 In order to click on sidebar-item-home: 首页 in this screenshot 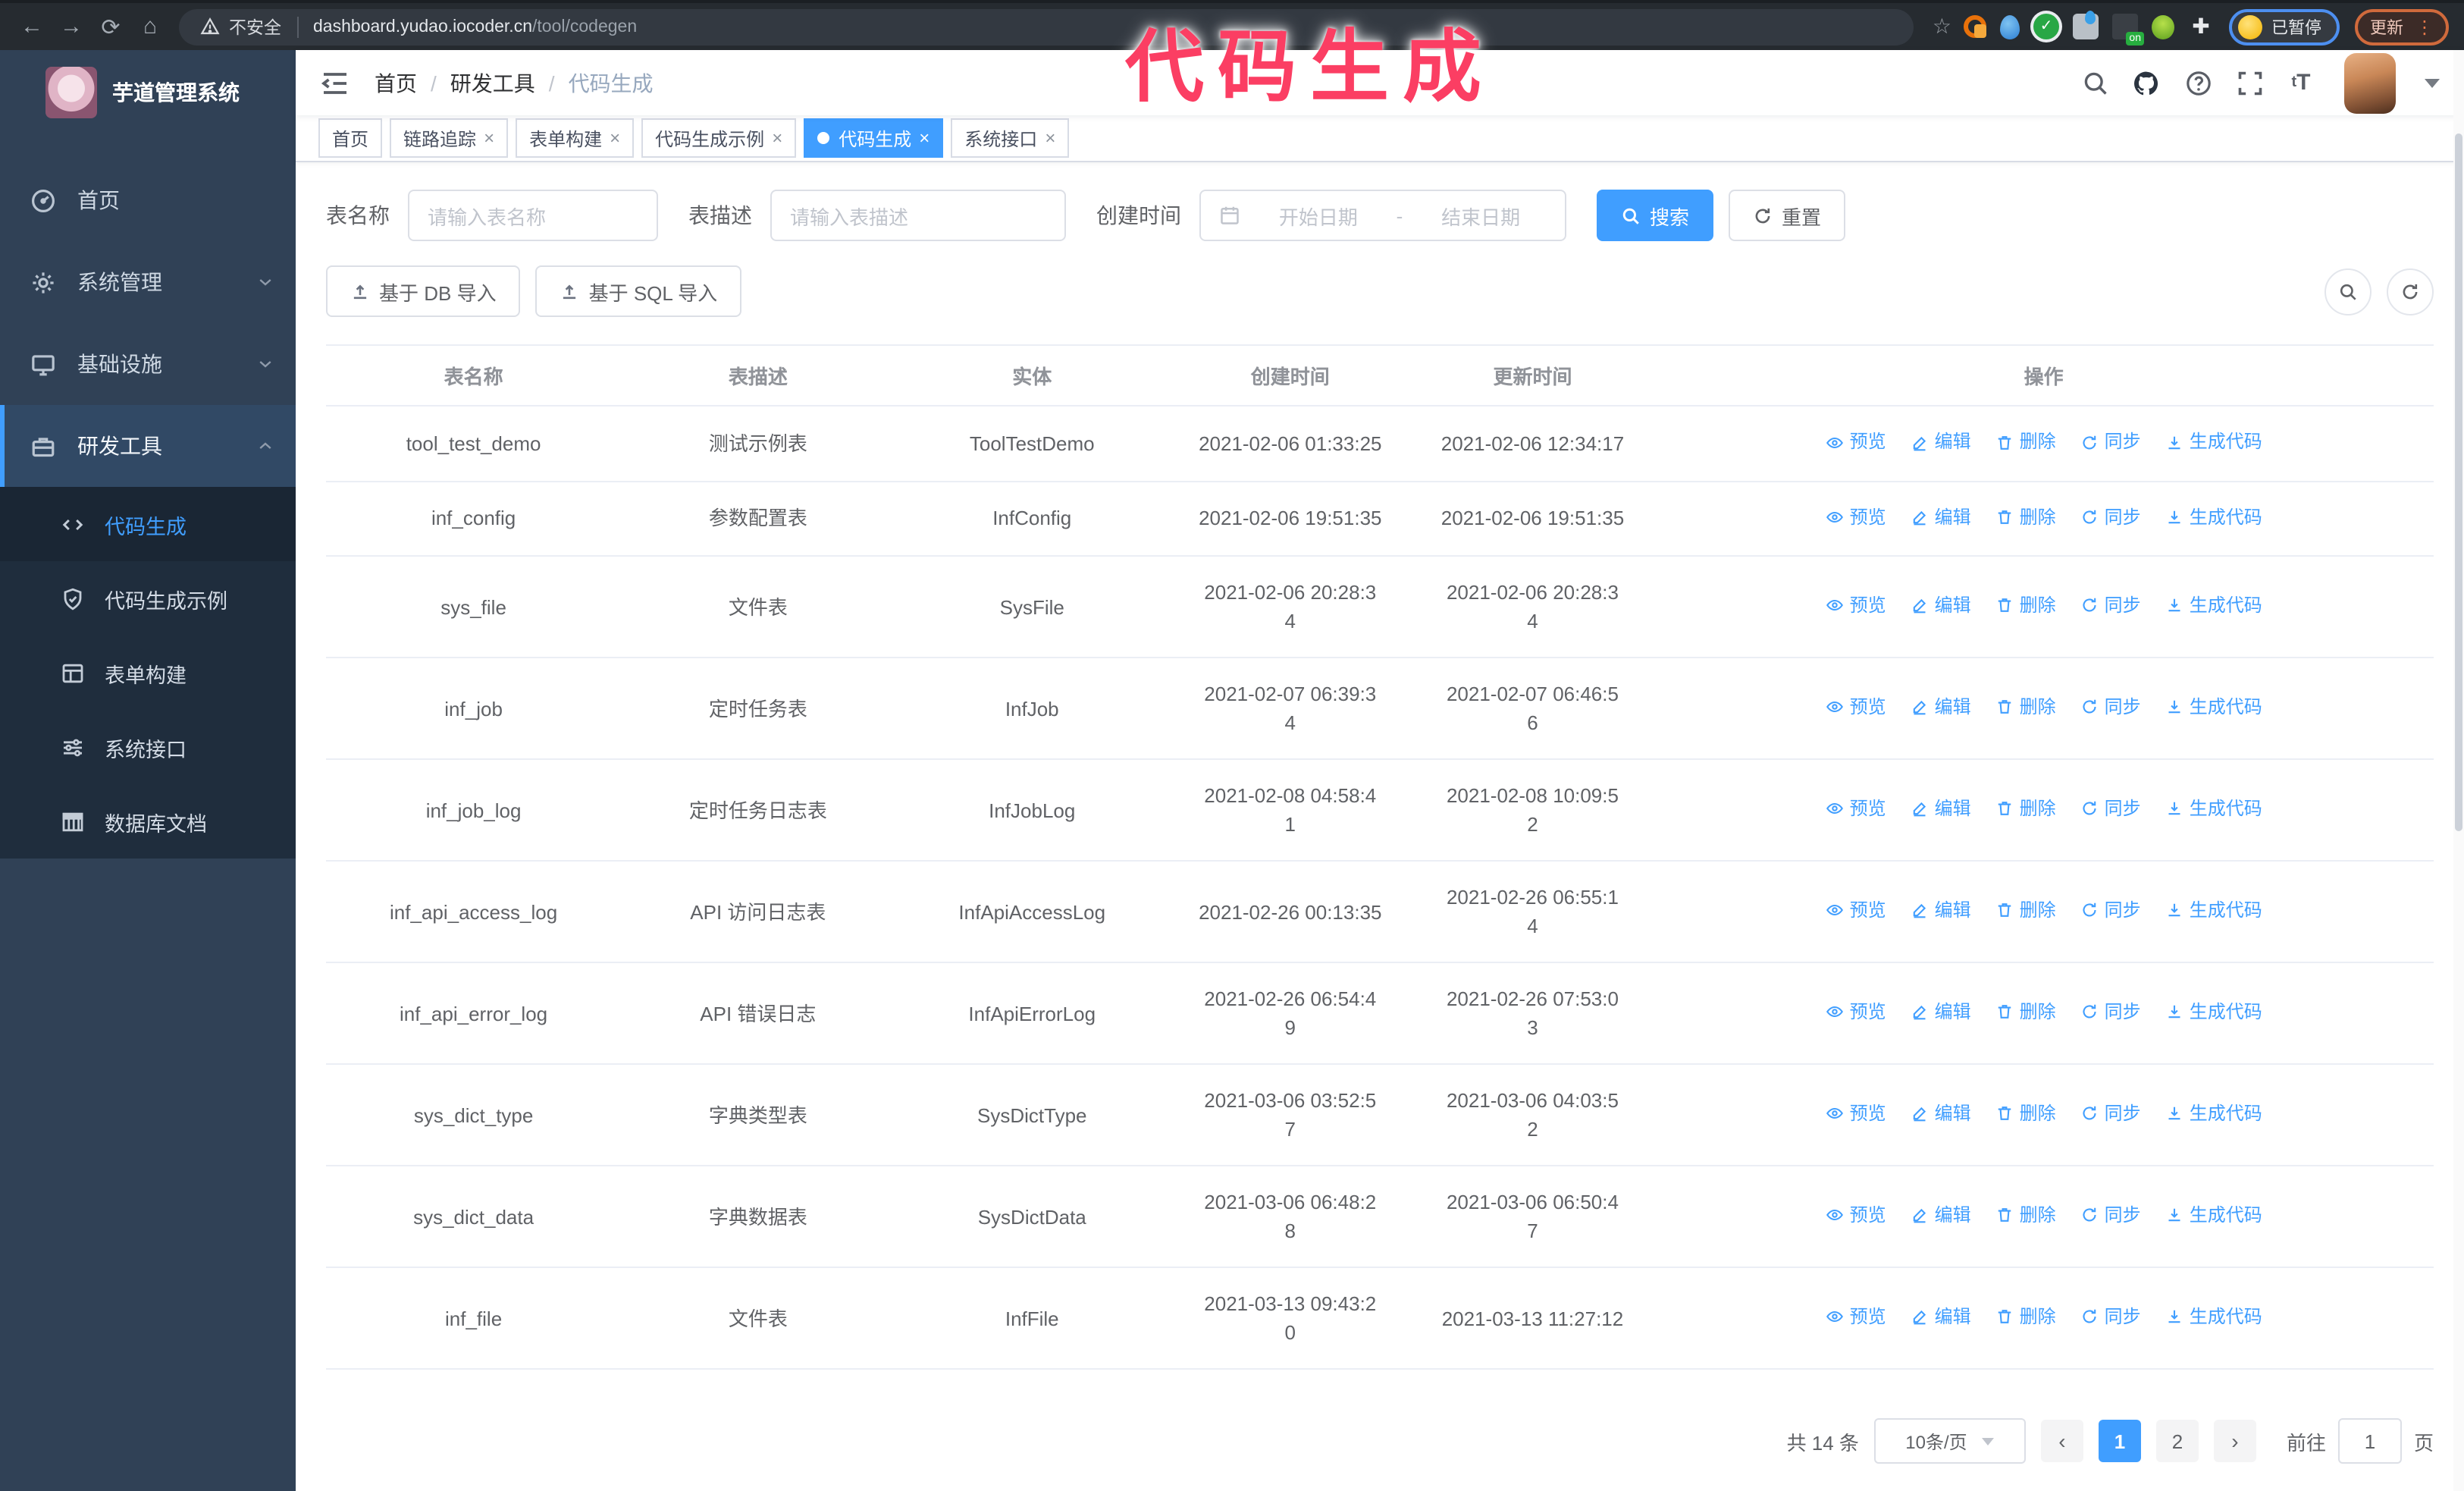, I will do `click(148, 200)`.